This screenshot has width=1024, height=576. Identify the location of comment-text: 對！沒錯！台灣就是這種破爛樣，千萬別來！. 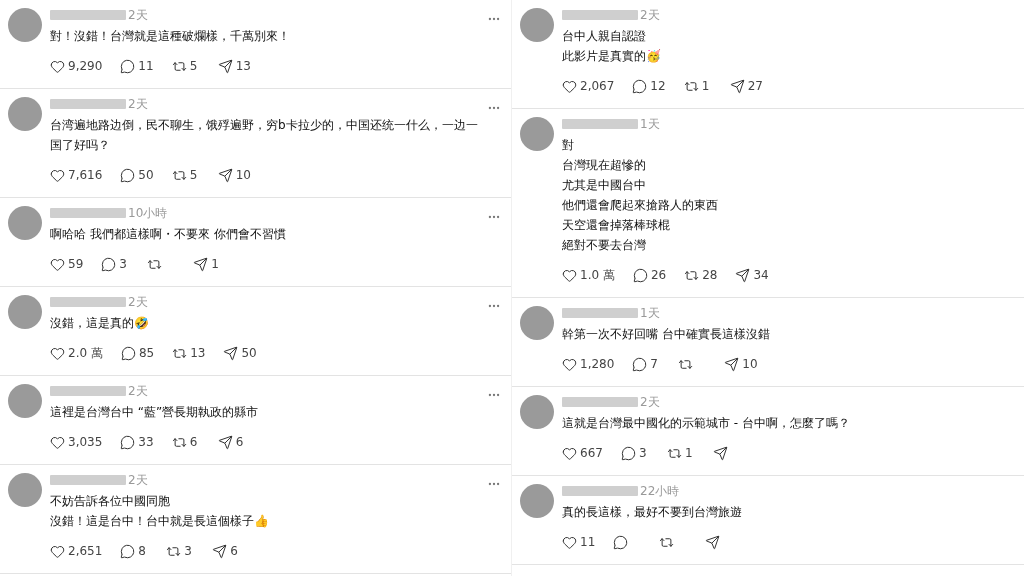
(170, 36).